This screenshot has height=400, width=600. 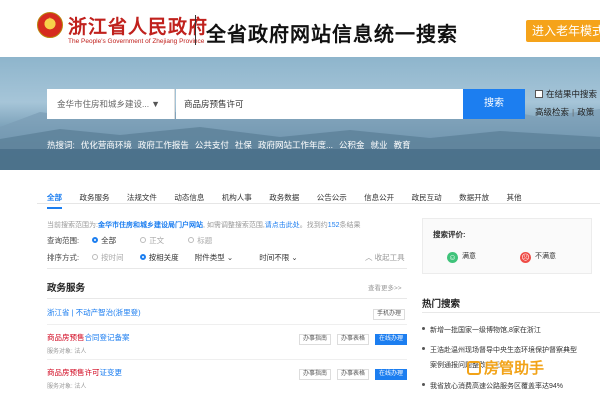 I want to click on service-item: 浙江省 | 不动产智治(浙里登) 手机办理, so click(x=228, y=313).